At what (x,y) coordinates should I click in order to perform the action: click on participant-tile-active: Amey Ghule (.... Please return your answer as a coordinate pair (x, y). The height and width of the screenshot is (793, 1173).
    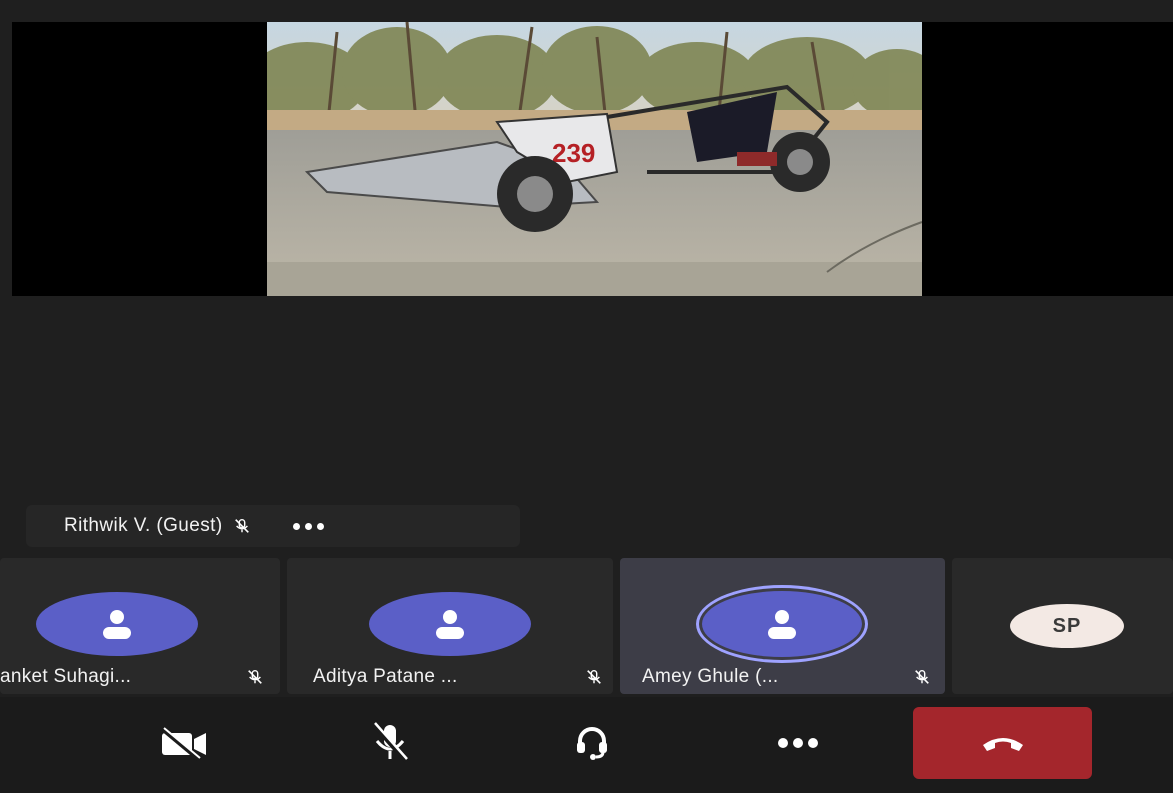
    Looking at the image, I should click on (782, 626).